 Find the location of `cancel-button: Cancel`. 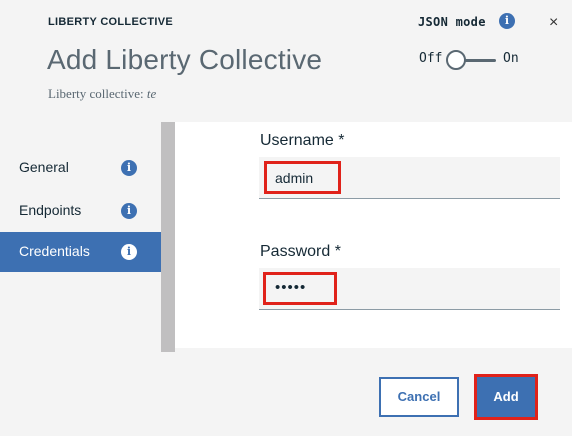

cancel-button: Cancel is located at coordinates (419, 397).